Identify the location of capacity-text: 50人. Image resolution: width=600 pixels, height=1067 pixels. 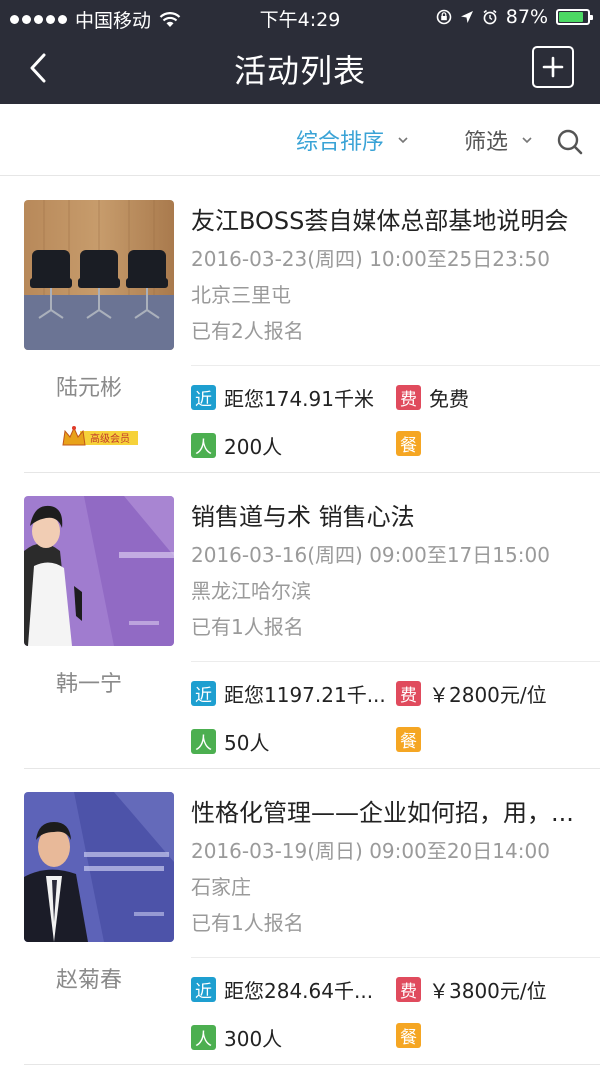
(247, 743).